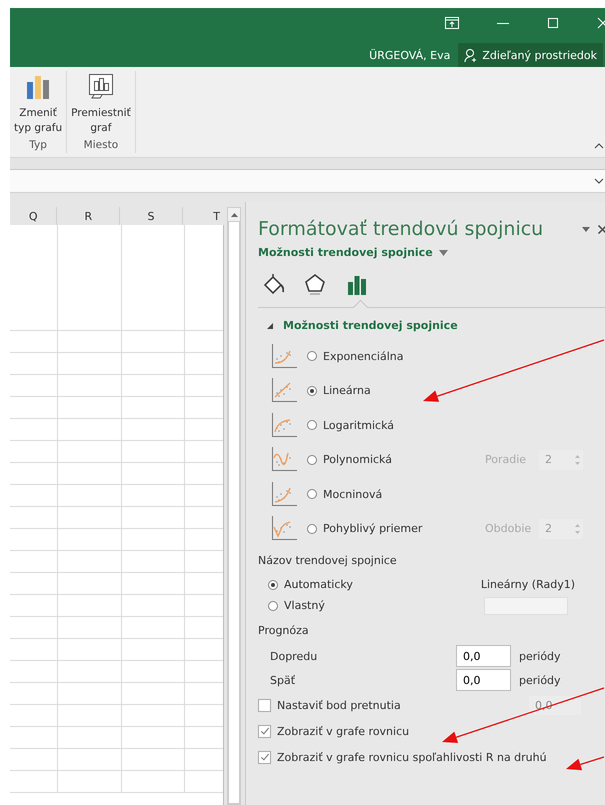  What do you see at coordinates (471, 55) in the screenshot?
I see `person-add-icon` at bounding box center [471, 55].